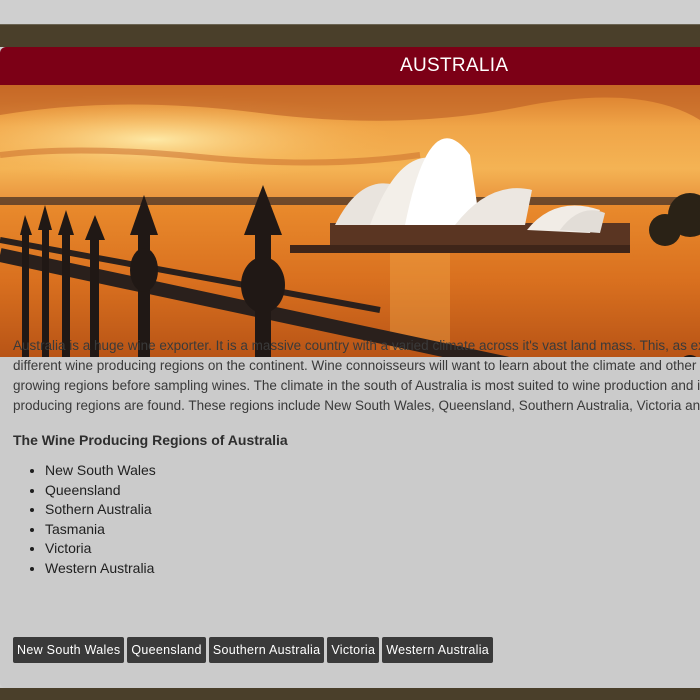  What do you see at coordinates (372, 549) in the screenshot?
I see `list-item: Victoria` at bounding box center [372, 549].